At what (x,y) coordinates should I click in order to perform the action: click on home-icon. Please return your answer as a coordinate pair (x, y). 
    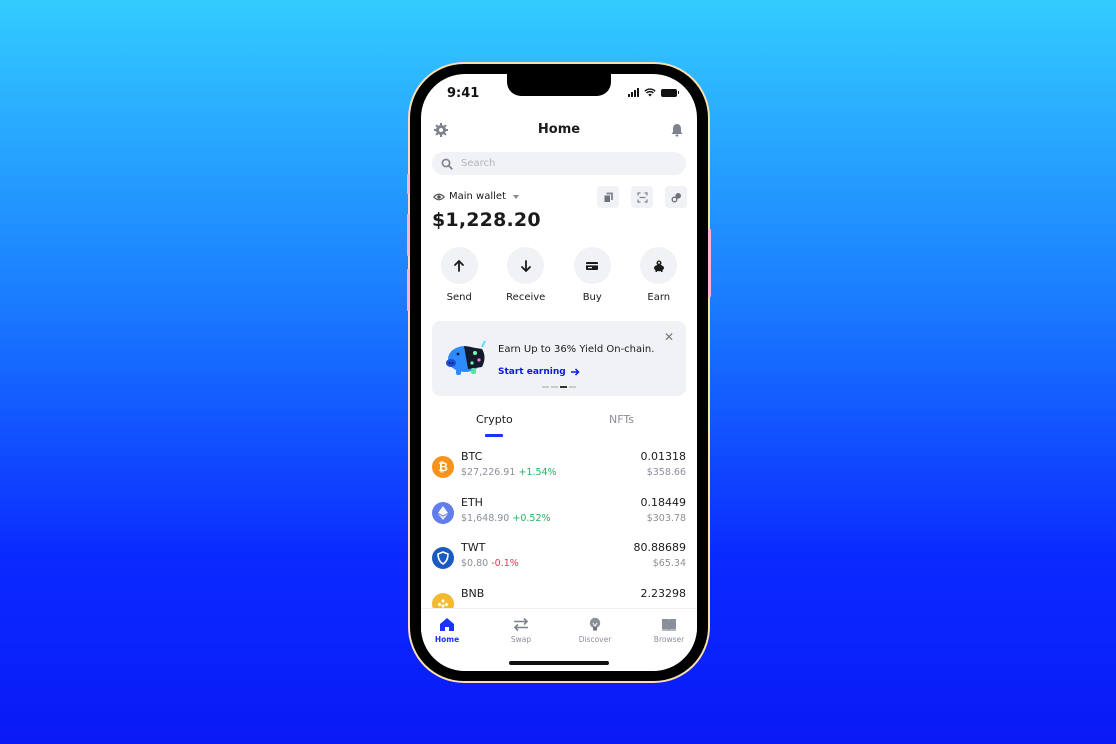
    Looking at the image, I should click on (447, 624).